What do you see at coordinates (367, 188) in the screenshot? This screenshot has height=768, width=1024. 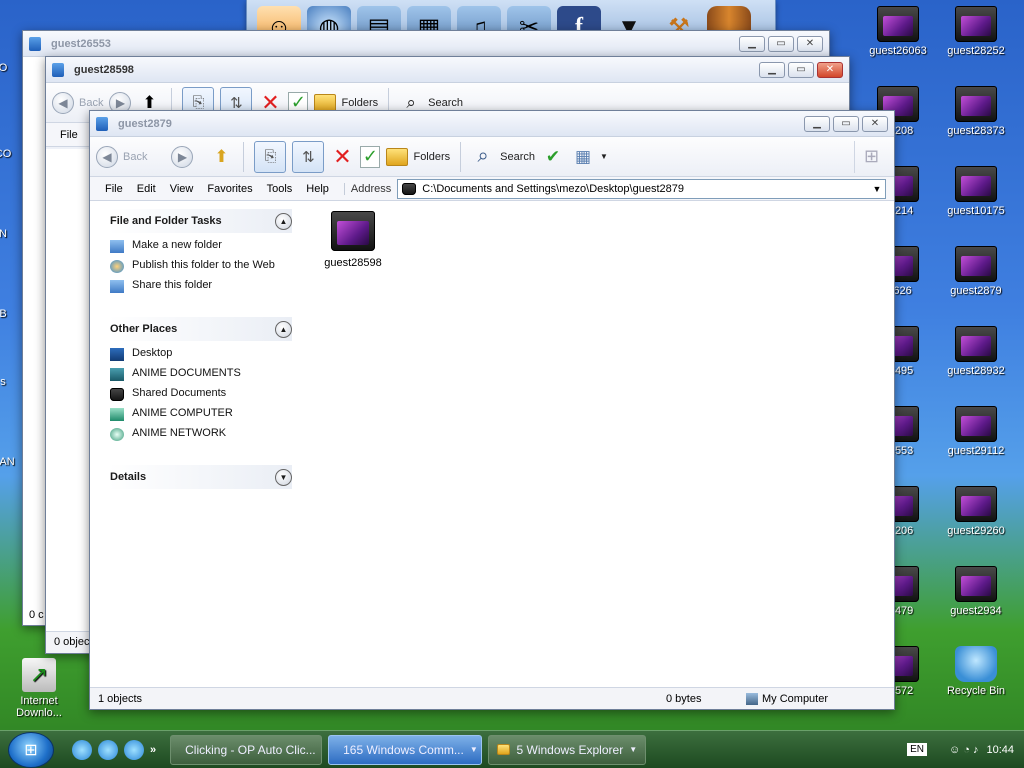 I see `address-label: Address` at bounding box center [367, 188].